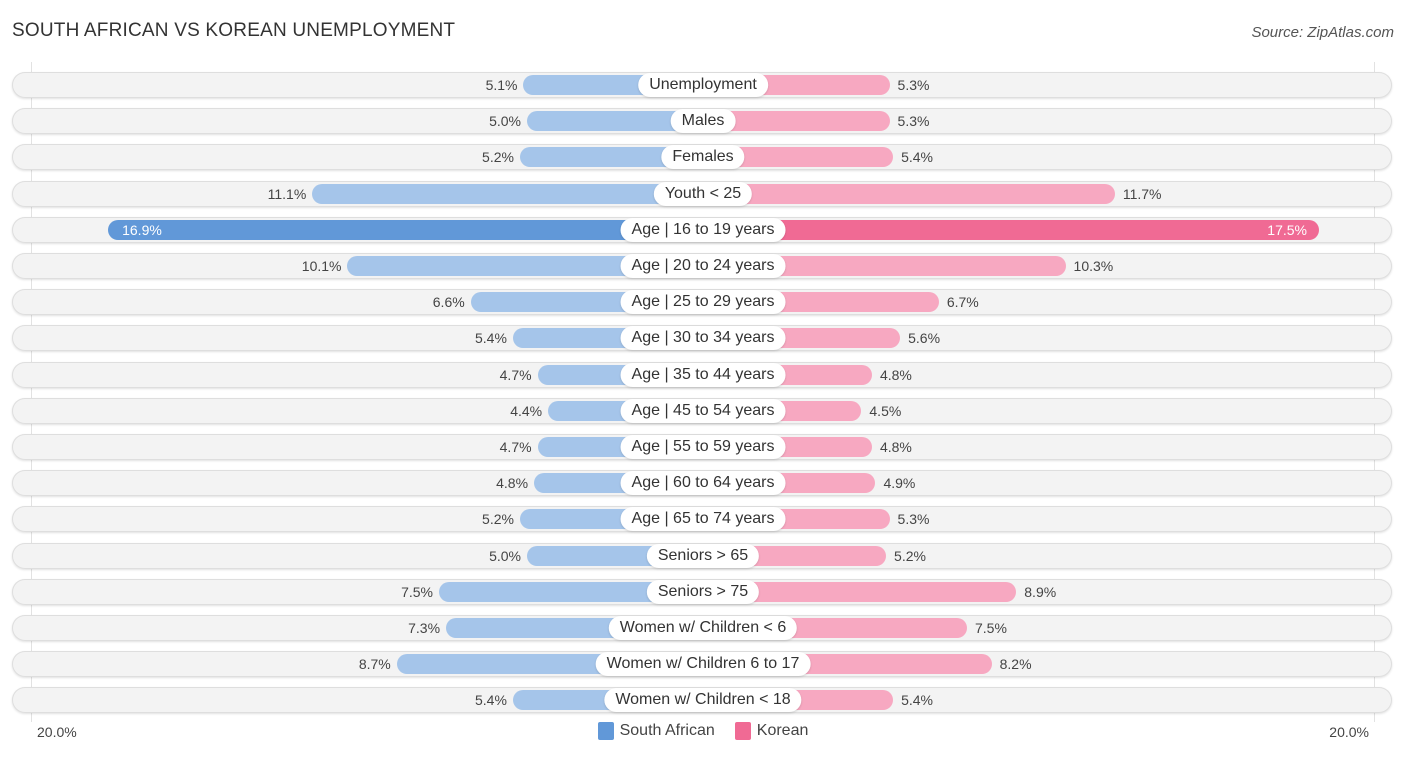  I want to click on category-label: Youth < 25, so click(703, 193).